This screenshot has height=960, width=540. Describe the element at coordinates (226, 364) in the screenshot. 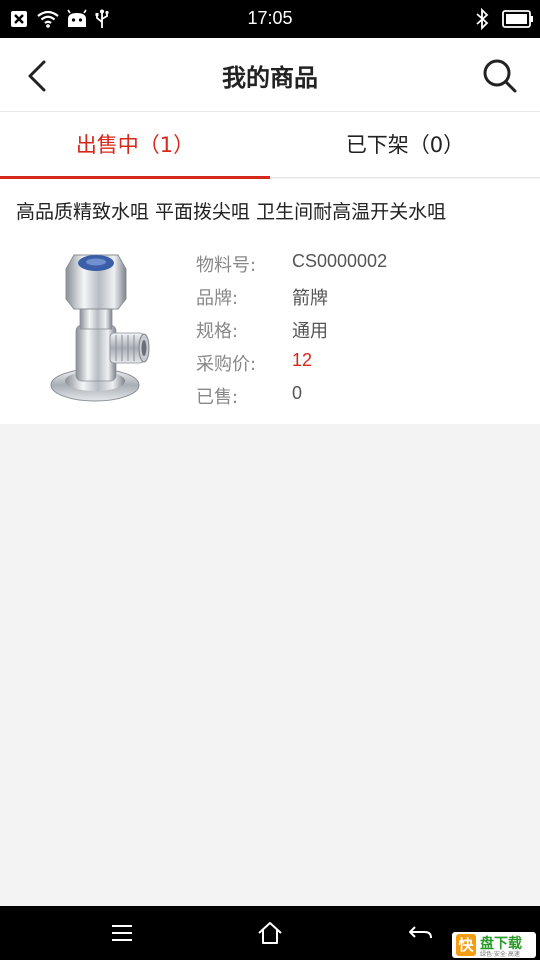

I see `spec-label: 采购价:` at that location.